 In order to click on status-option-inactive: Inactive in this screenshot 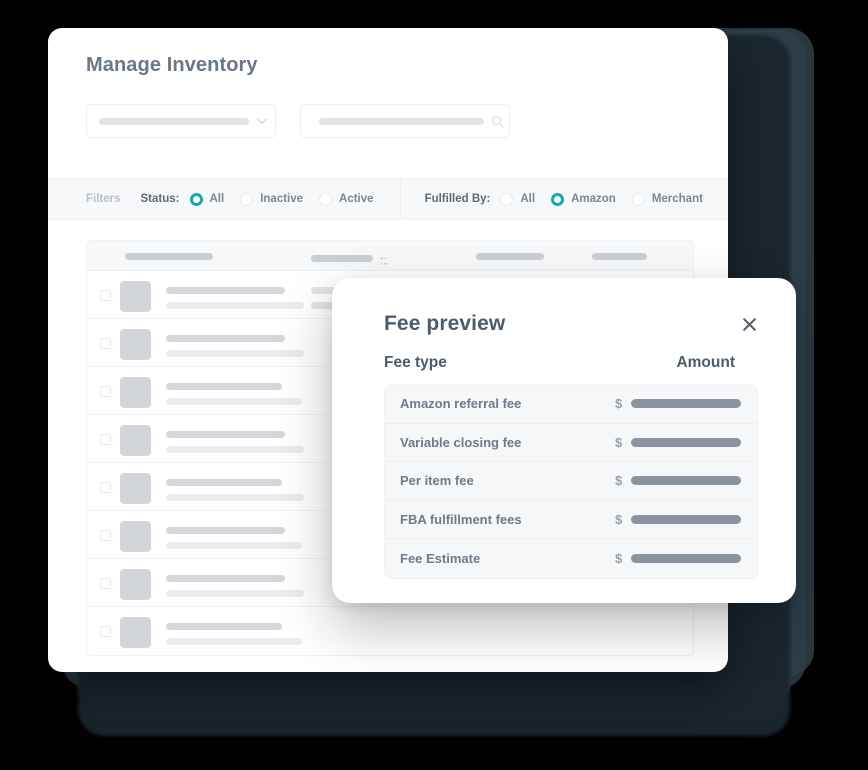, I will do `click(272, 199)`.